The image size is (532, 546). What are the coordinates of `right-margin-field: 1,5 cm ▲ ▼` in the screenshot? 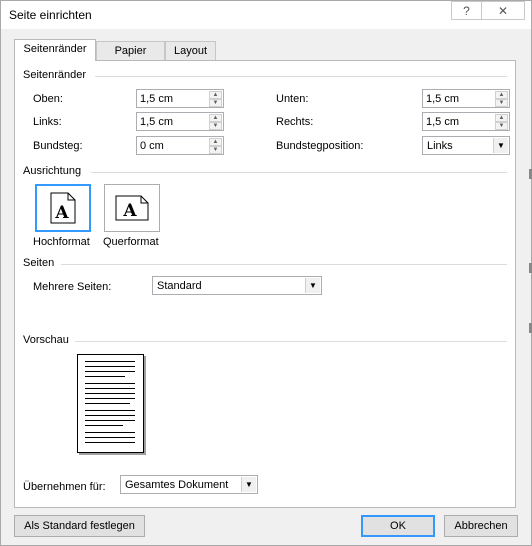 It's located at (466, 121).